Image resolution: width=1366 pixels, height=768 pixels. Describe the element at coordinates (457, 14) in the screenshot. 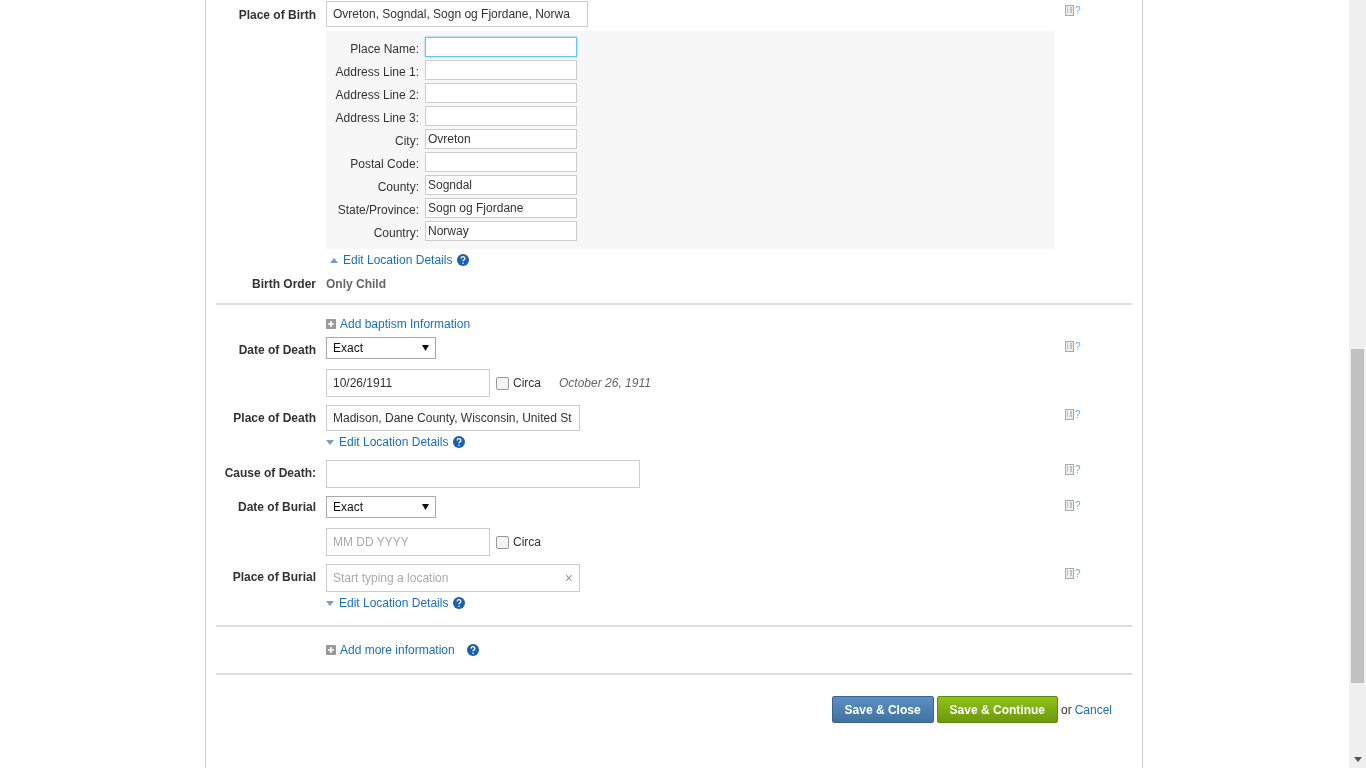

I see `place-of-birth-field: Ovreton, Sogndal, Sogn og Fjordane, Norwa` at that location.